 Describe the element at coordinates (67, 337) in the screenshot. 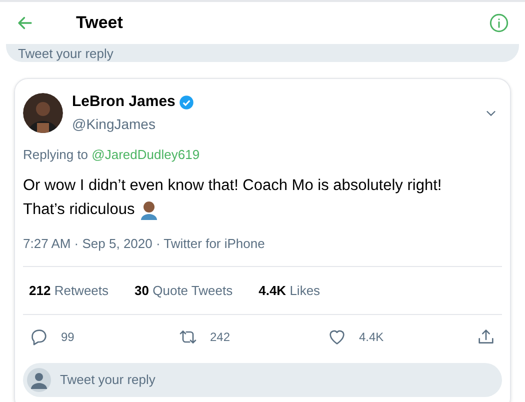

I see `action-count: 99` at that location.